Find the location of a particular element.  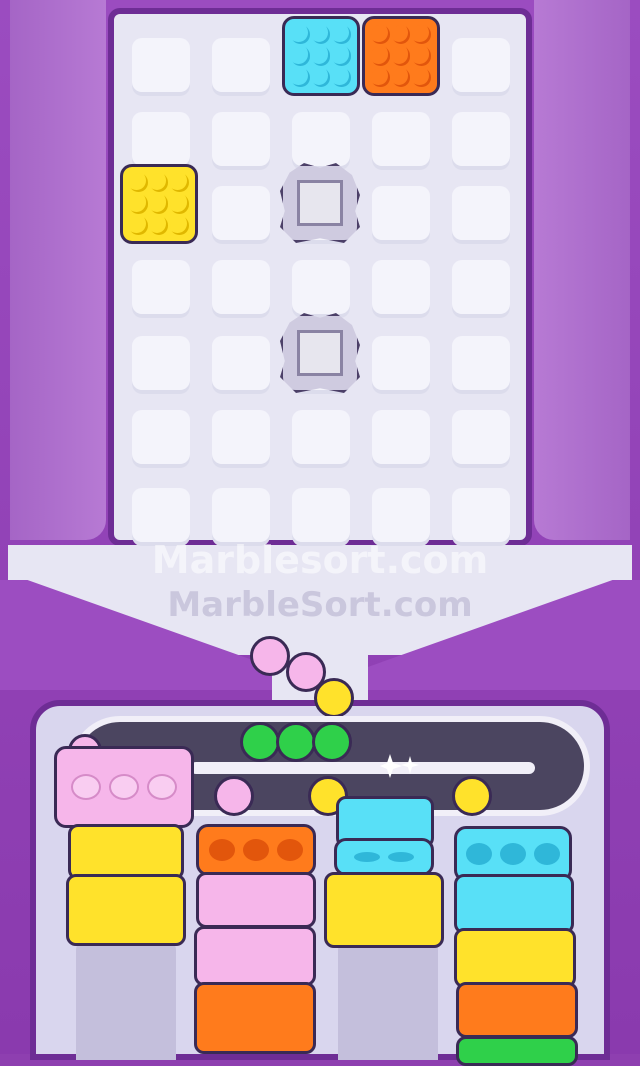

orange-marble-box is located at coordinates (401, 56).